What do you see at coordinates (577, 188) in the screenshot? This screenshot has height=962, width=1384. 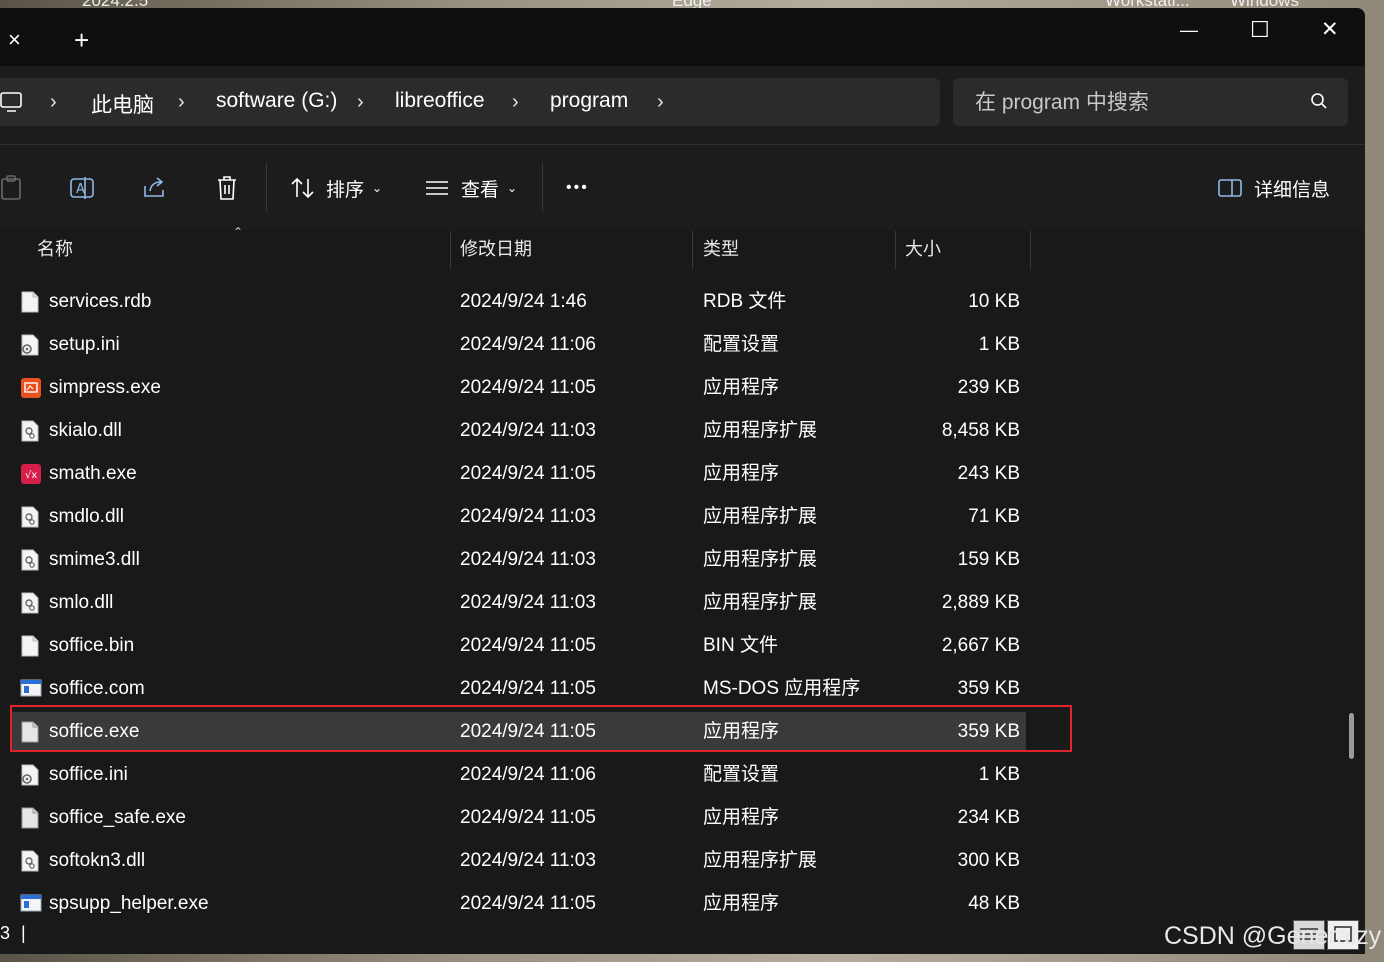 I see `more-options-button: •••` at bounding box center [577, 188].